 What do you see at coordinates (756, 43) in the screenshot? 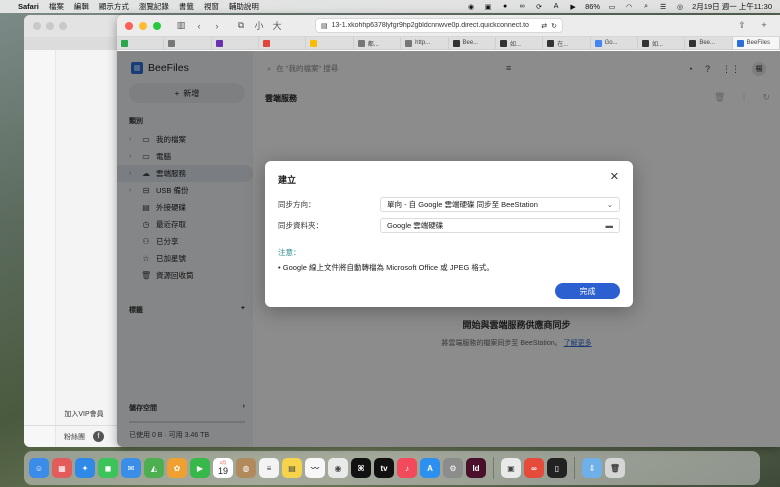
I see `browser-tab: BeeFiles` at bounding box center [756, 43].